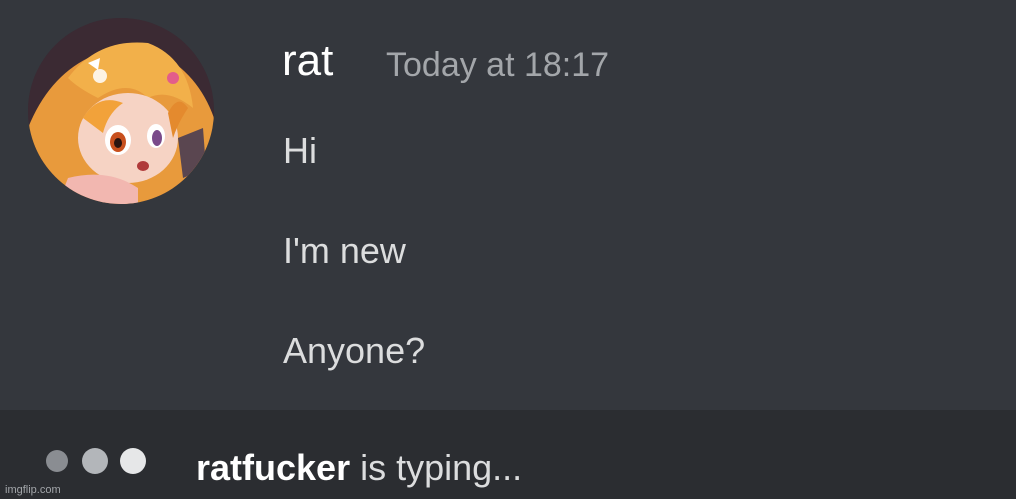 This screenshot has width=1016, height=499. I want to click on typing-username: ratfucker, so click(273, 467).